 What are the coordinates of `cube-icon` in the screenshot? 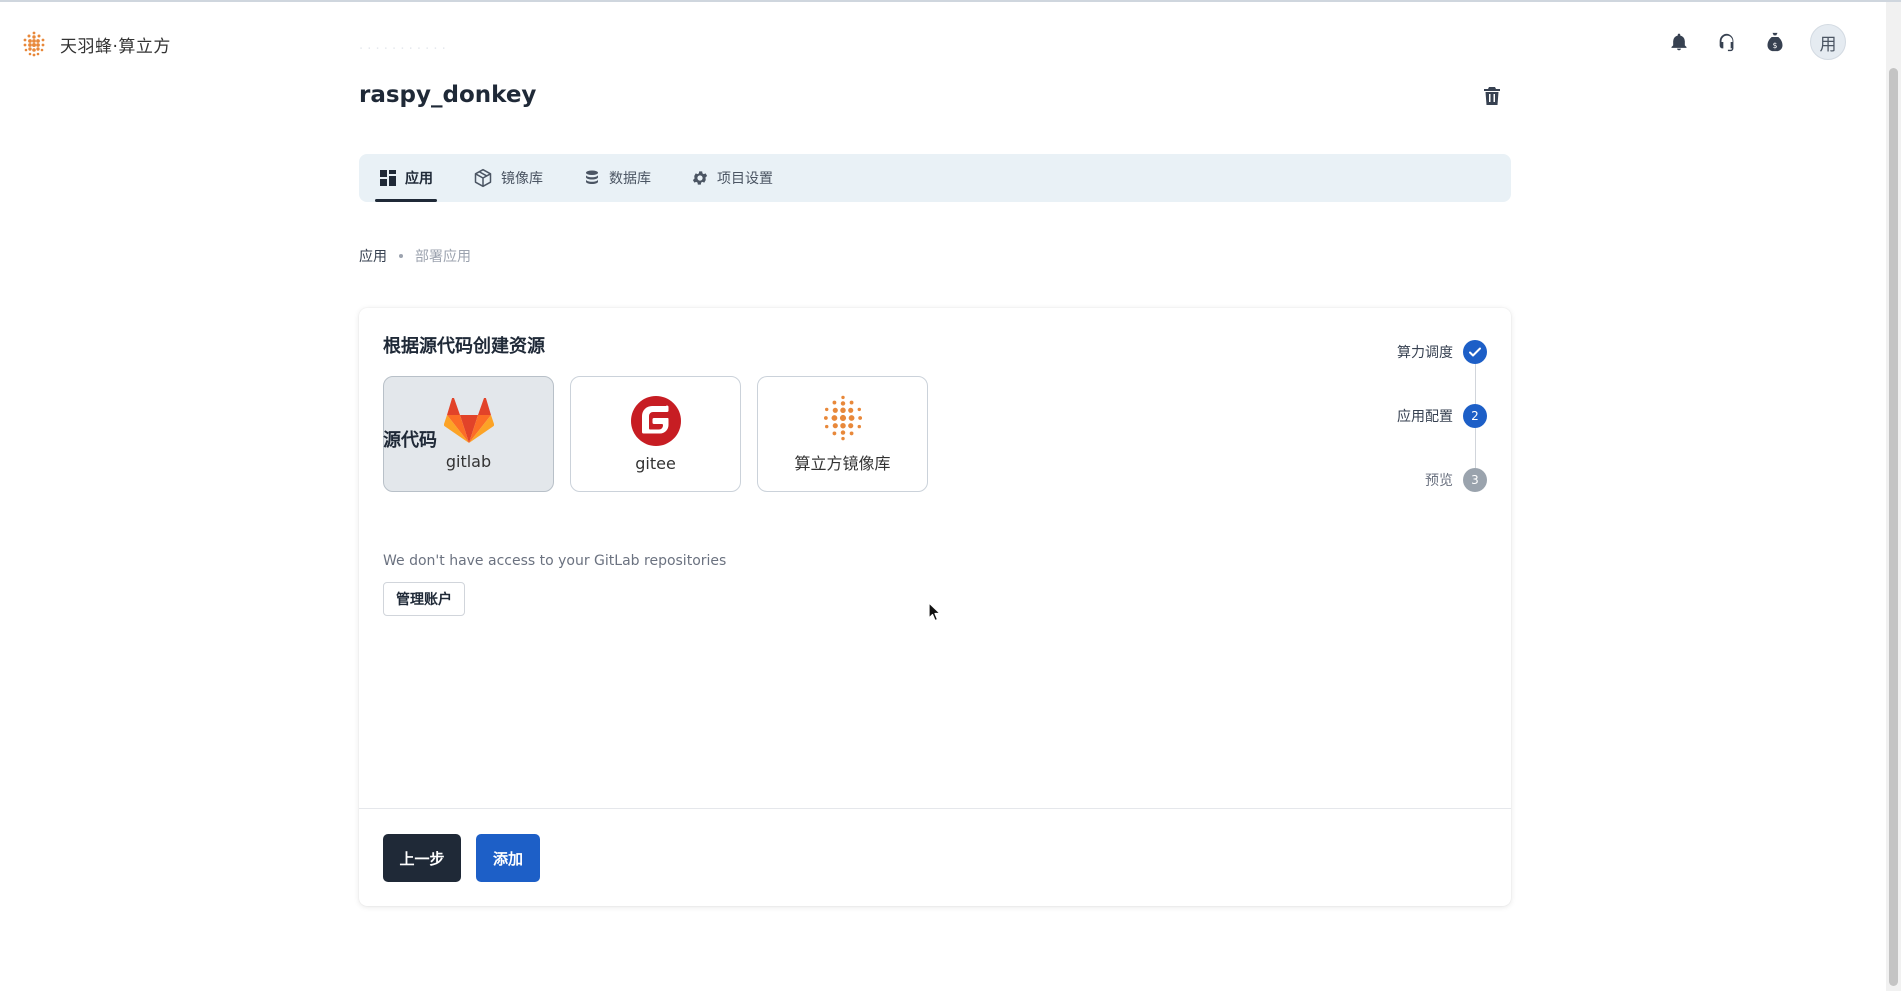 It's located at (483, 178).